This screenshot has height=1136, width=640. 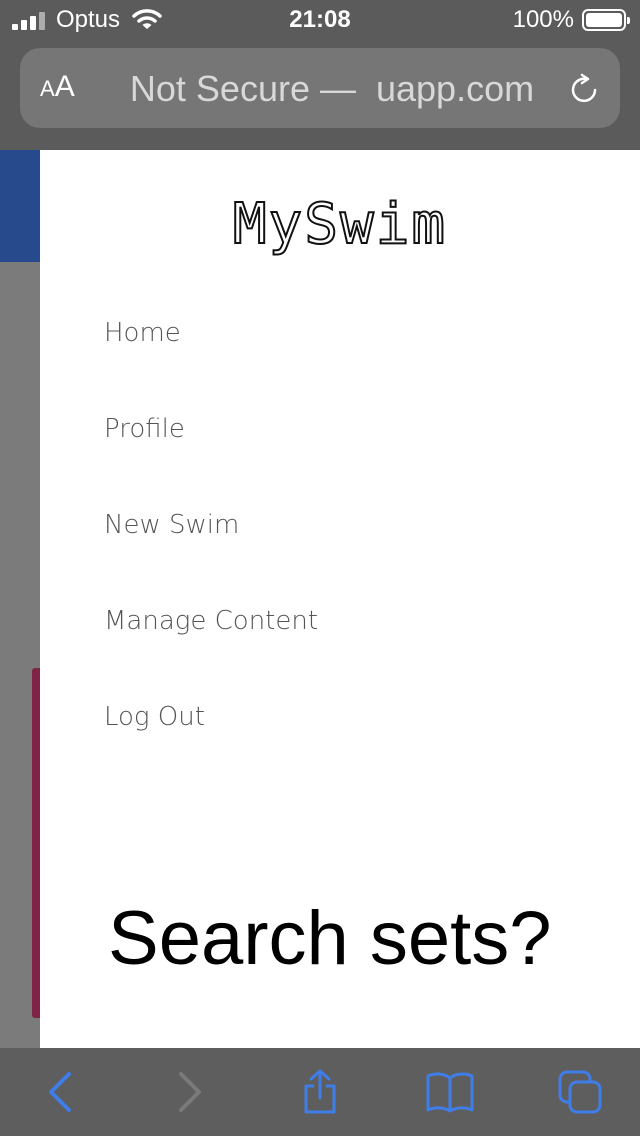 I want to click on nav-item-new-swim: New Swim, so click(x=171, y=525).